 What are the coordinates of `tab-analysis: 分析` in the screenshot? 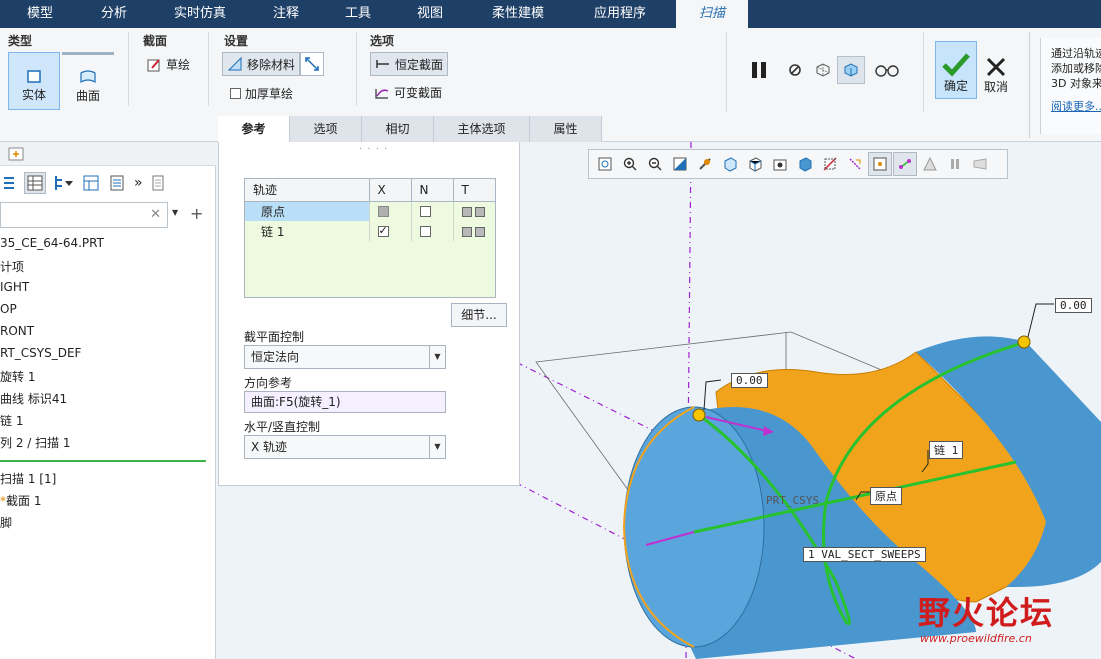 It's located at (114, 14).